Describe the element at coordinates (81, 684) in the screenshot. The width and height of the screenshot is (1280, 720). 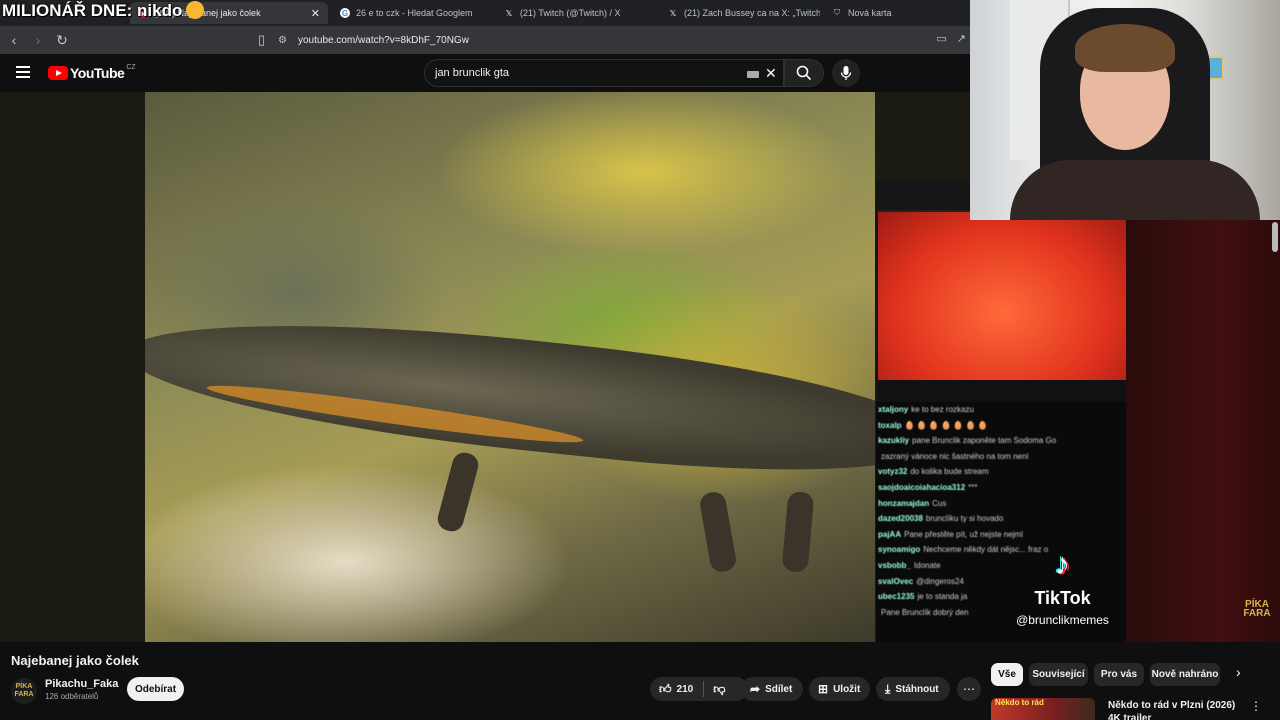
I see `channel-name: Pikachu_Faka` at that location.